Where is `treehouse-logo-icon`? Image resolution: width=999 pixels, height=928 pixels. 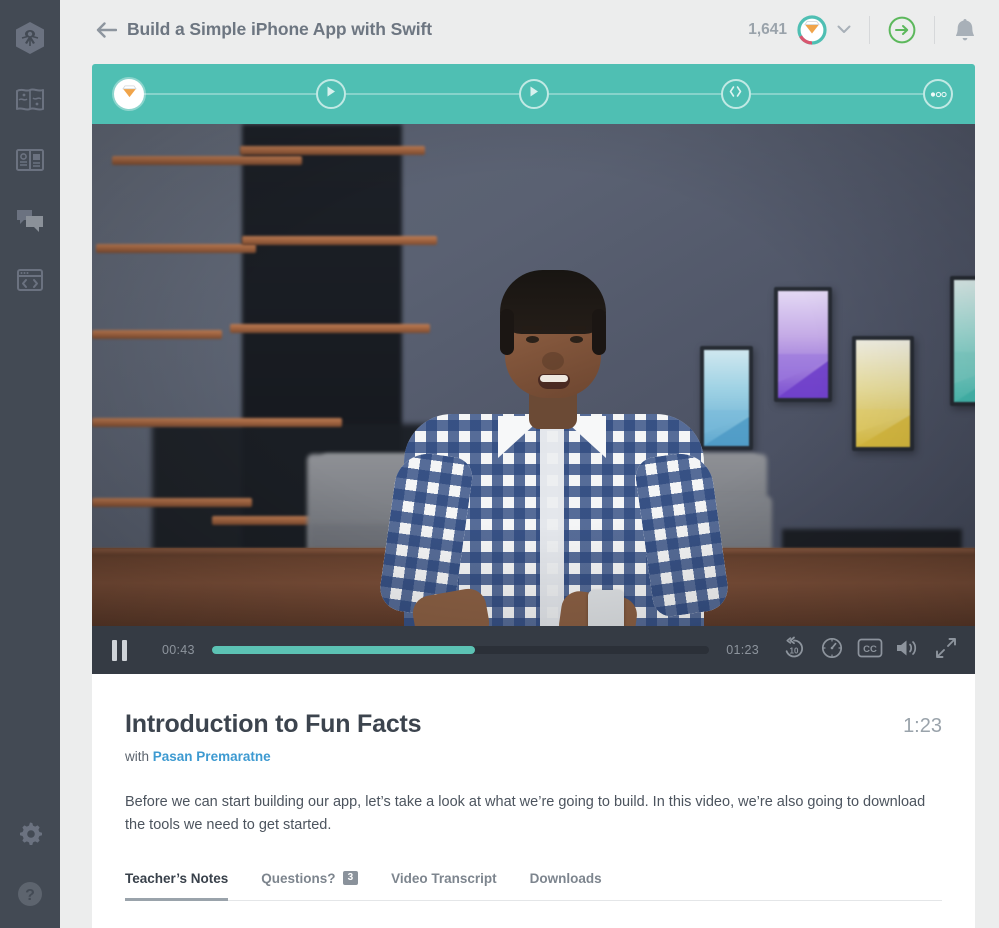
treehouse-logo-icon is located at coordinates (30, 38).